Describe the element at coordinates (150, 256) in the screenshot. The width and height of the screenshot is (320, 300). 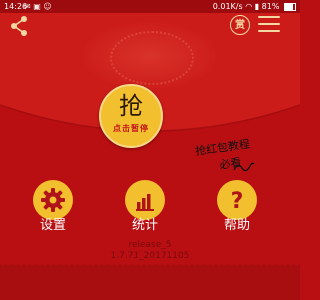
I see `version-build: 1.7.71_20171105` at that location.